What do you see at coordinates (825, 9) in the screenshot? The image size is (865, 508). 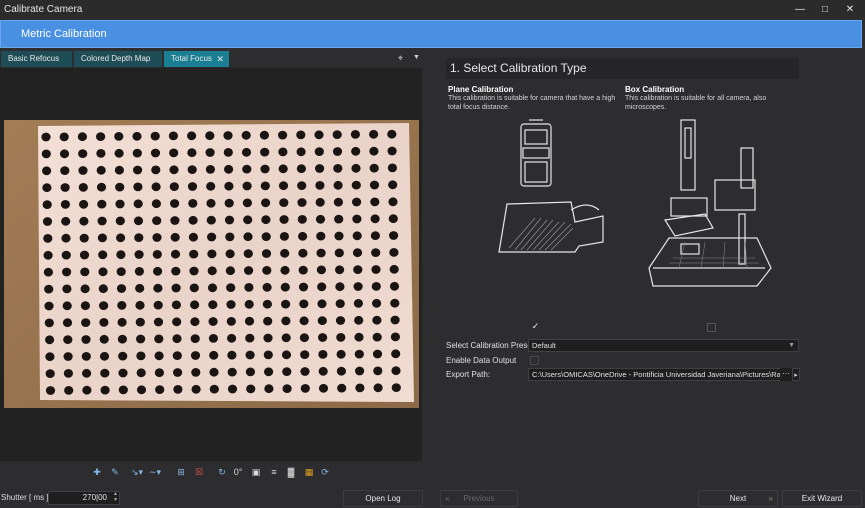 I see `maximize-icon: □` at bounding box center [825, 9].